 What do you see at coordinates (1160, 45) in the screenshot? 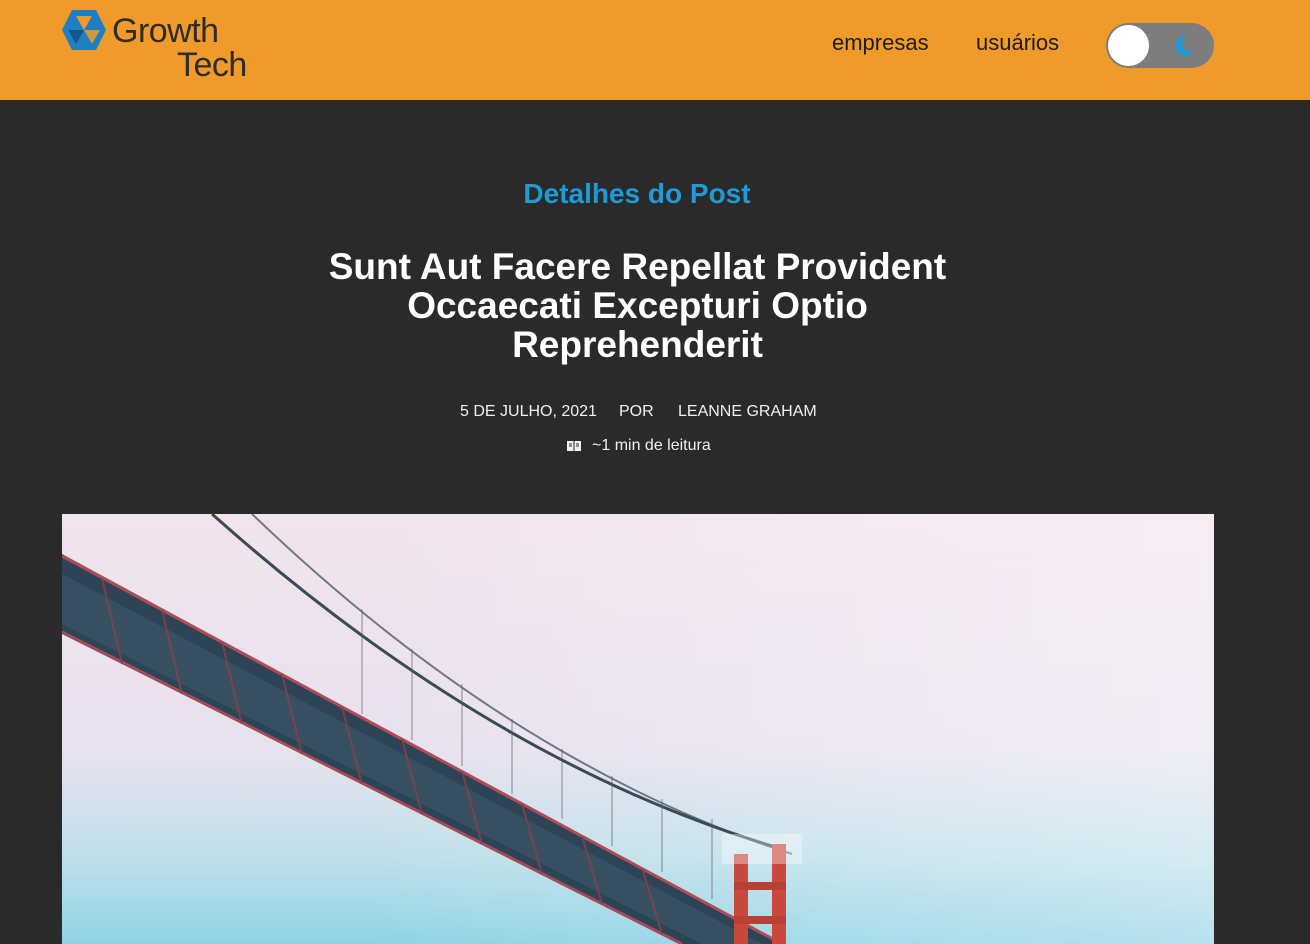
I see `theme-toggle` at bounding box center [1160, 45].